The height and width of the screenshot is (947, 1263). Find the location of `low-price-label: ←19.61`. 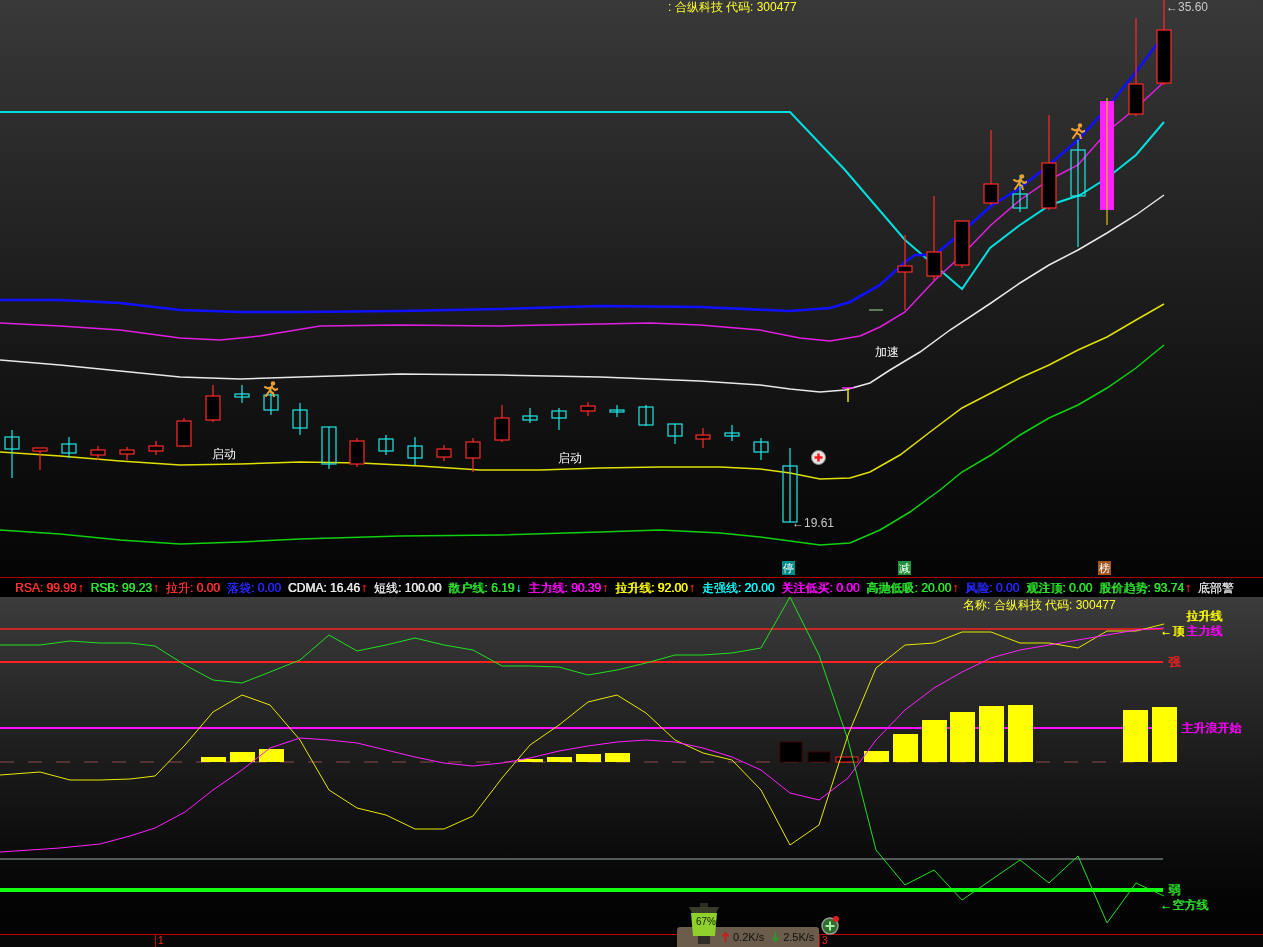

low-price-label: ←19.61 is located at coordinates (813, 523).